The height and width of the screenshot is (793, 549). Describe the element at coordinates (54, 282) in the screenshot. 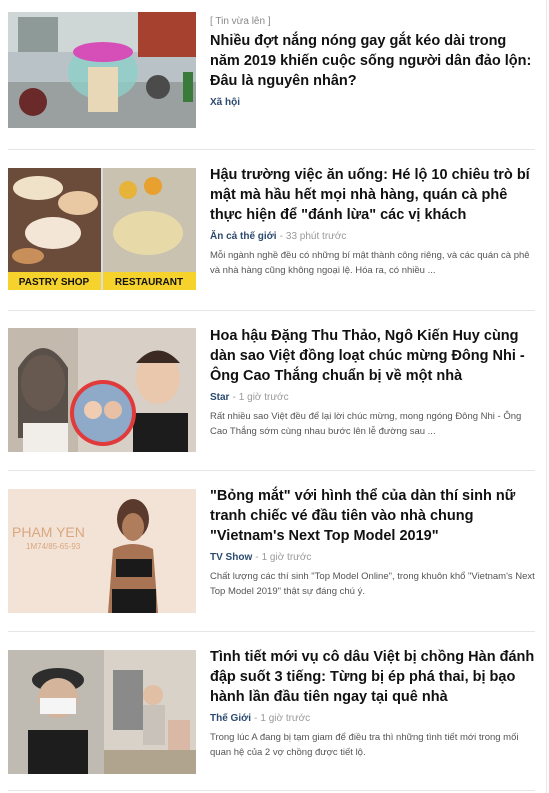

I see `pastry-shop-label: PASTRY SHOP` at that location.